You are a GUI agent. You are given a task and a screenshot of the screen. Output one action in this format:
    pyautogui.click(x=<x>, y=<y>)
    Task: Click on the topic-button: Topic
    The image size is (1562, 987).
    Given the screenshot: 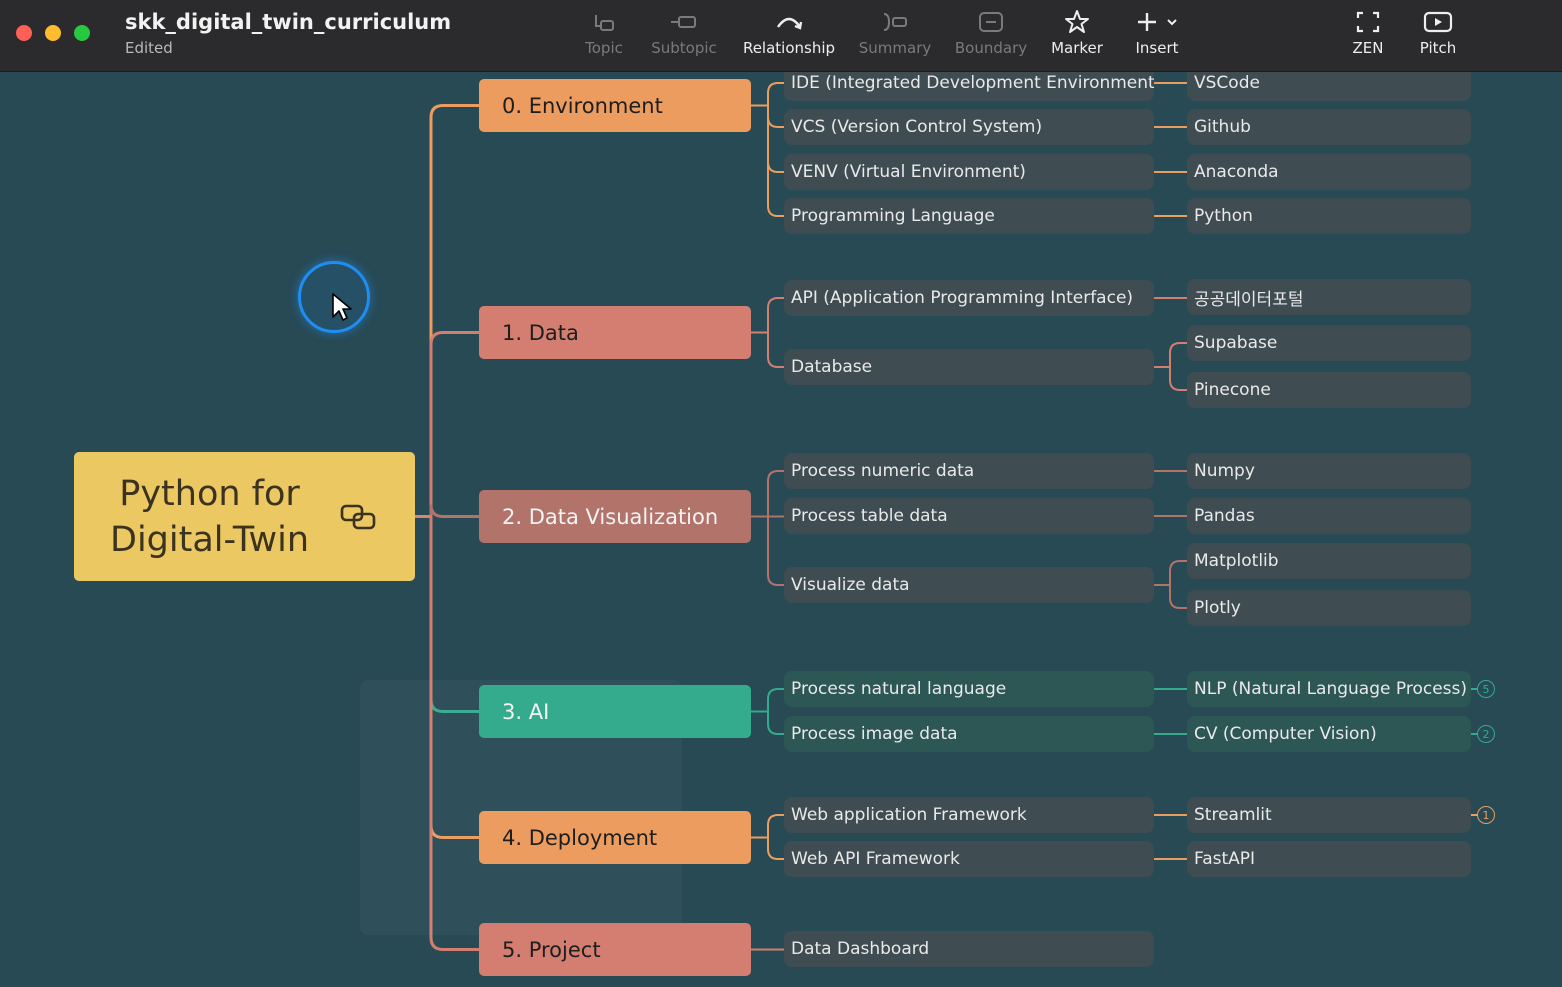 What is the action you would take?
    pyautogui.click(x=604, y=32)
    